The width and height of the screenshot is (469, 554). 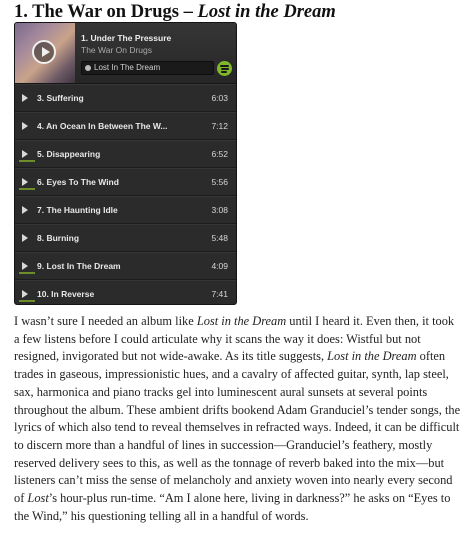 What do you see at coordinates (125, 292) in the screenshot?
I see `track-row: 10. In Reverse 7:41` at bounding box center [125, 292].